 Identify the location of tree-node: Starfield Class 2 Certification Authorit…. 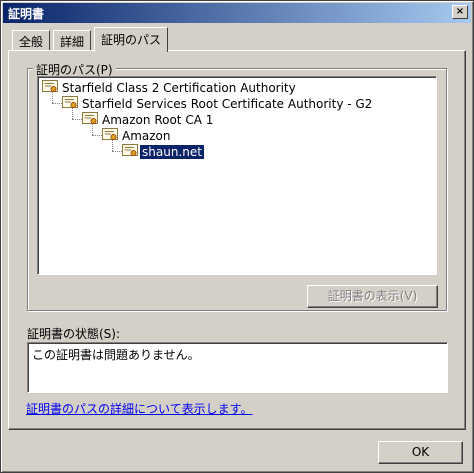
(170, 88).